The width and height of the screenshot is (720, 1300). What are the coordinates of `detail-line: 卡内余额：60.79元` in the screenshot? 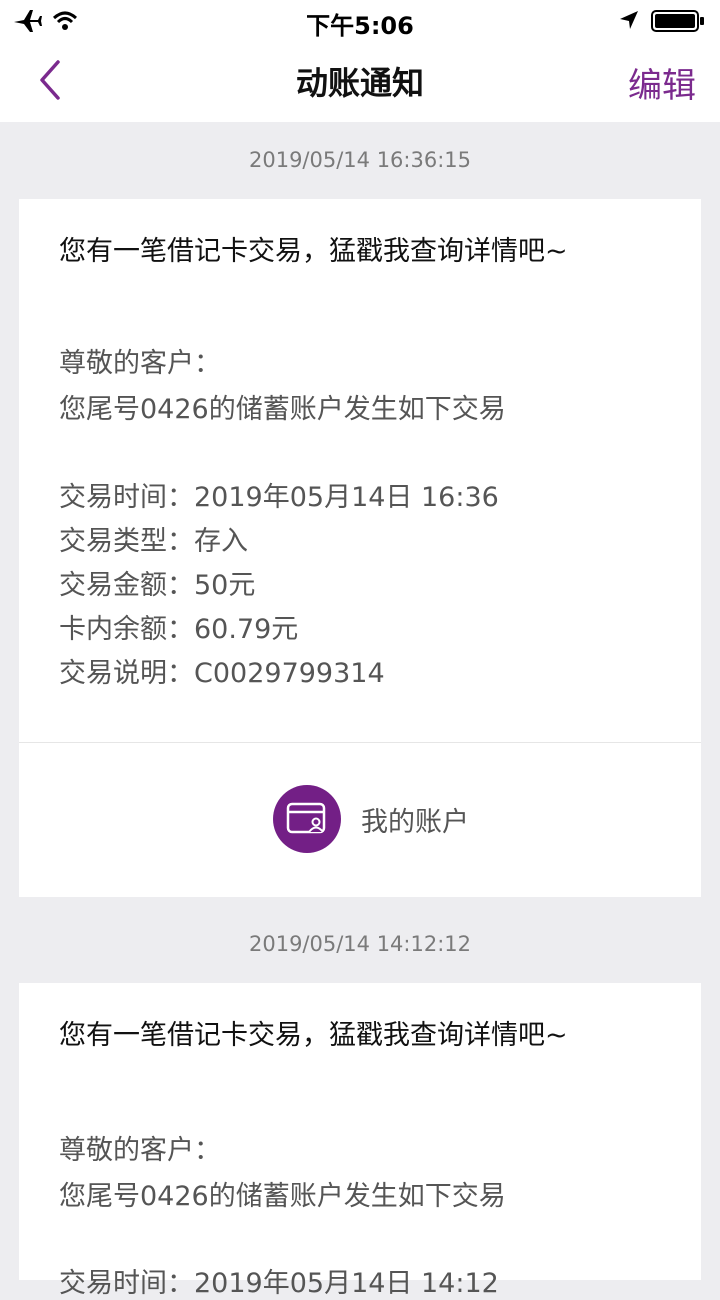 It's located at (179, 629).